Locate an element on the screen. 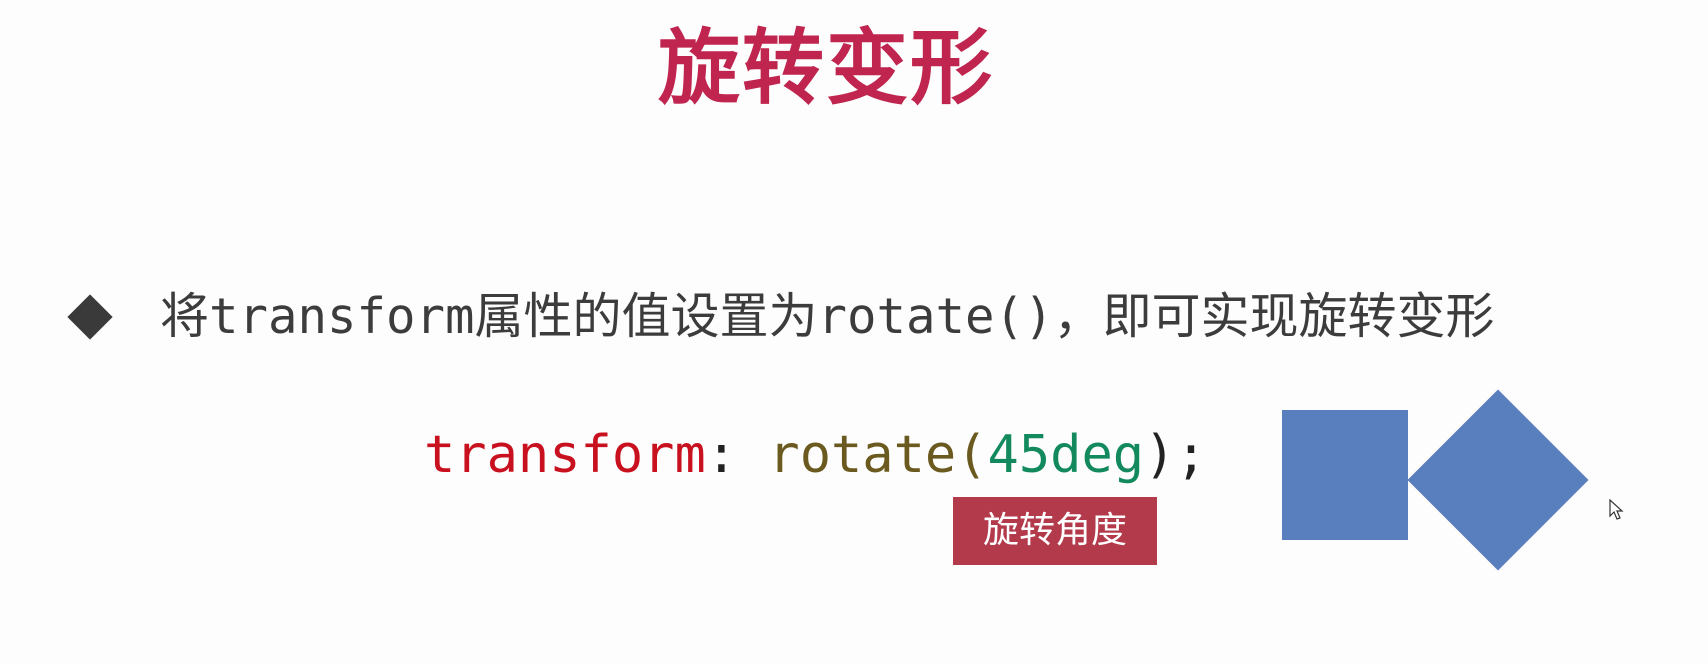 The image size is (1708, 664). code-argument: 45deg is located at coordinates (1066, 455).